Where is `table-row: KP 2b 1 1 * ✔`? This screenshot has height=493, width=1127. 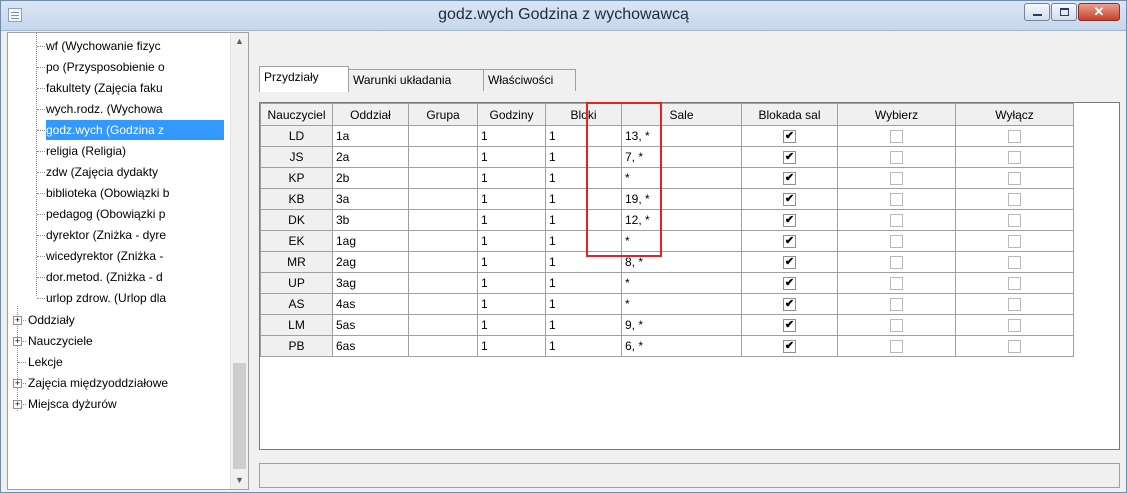
table-row: KP 2b 1 1 * ✔ is located at coordinates (667, 178).